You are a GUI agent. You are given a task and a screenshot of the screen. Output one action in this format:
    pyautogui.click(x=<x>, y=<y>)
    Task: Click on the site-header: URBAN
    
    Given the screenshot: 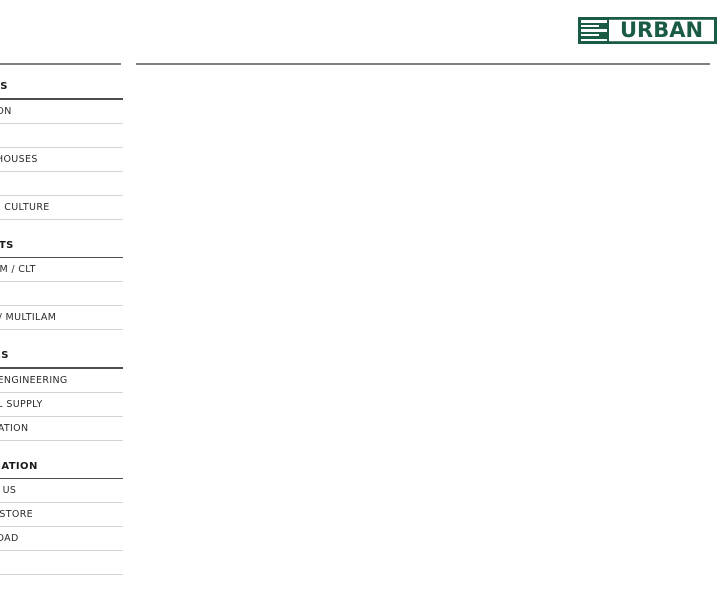 What is the action you would take?
    pyautogui.click(x=363, y=32)
    